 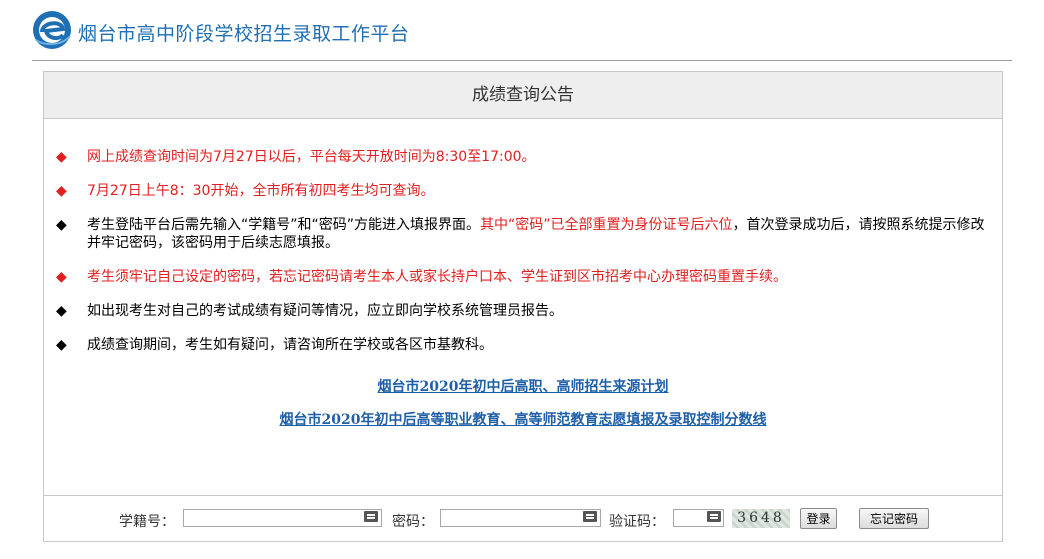 What do you see at coordinates (521, 191) in the screenshot?
I see `notice-item: ◆ 7月27日上午8：30开始，全市所有初四考生均可查询。` at bounding box center [521, 191].